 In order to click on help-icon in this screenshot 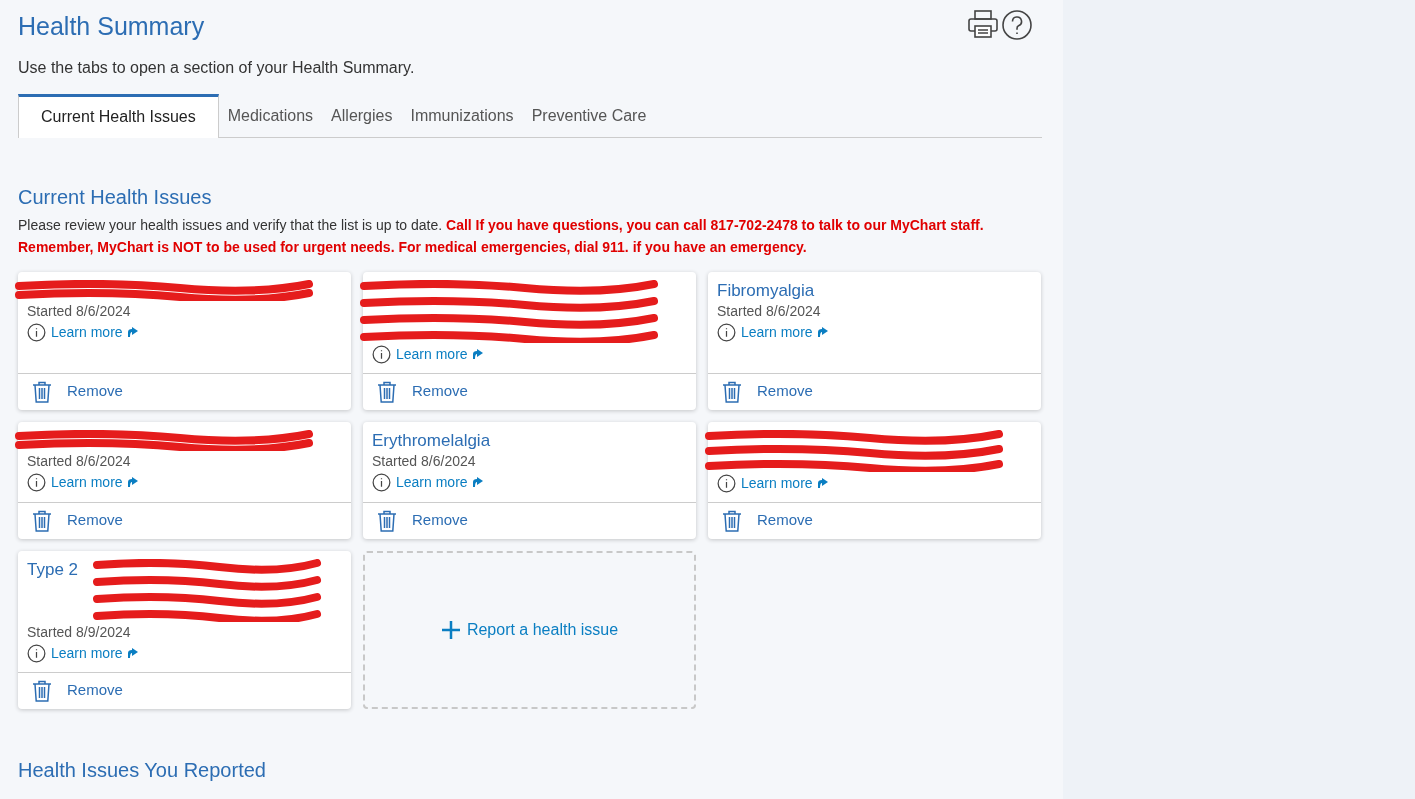, I will do `click(1017, 25)`.